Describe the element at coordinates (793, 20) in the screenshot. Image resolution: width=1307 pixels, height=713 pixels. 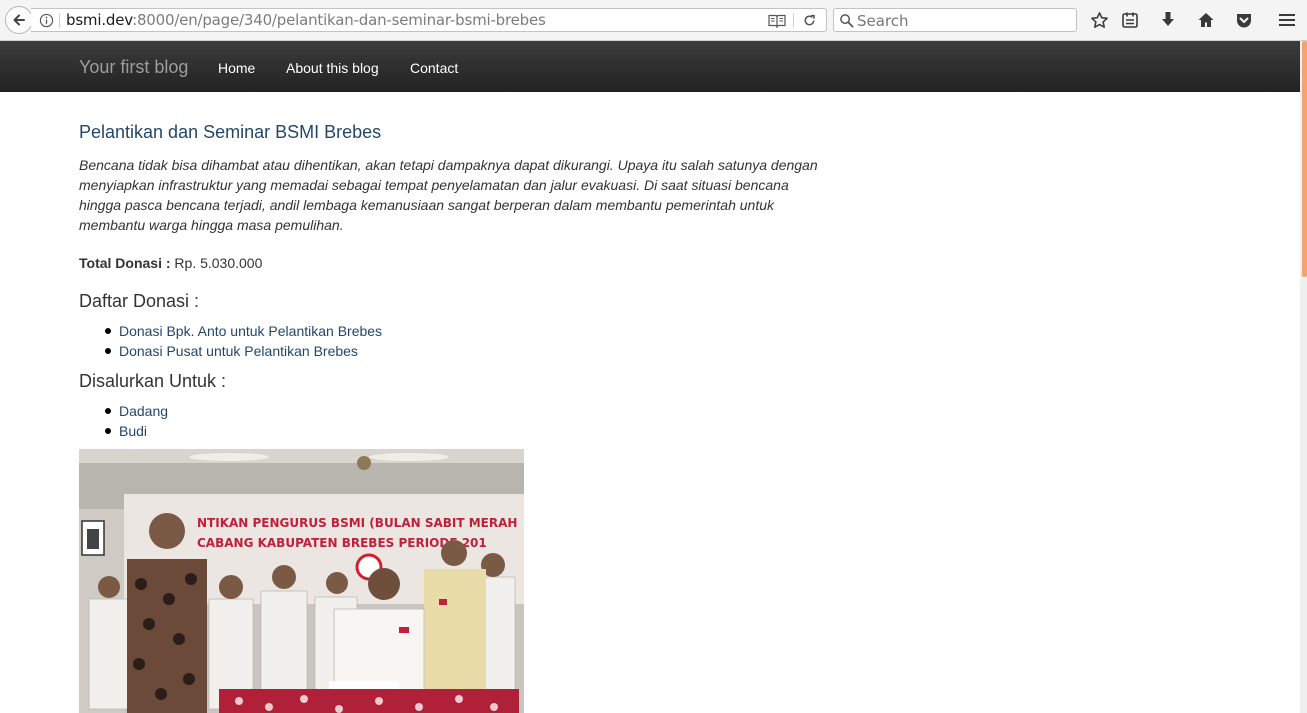
I see `reload-divider` at that location.